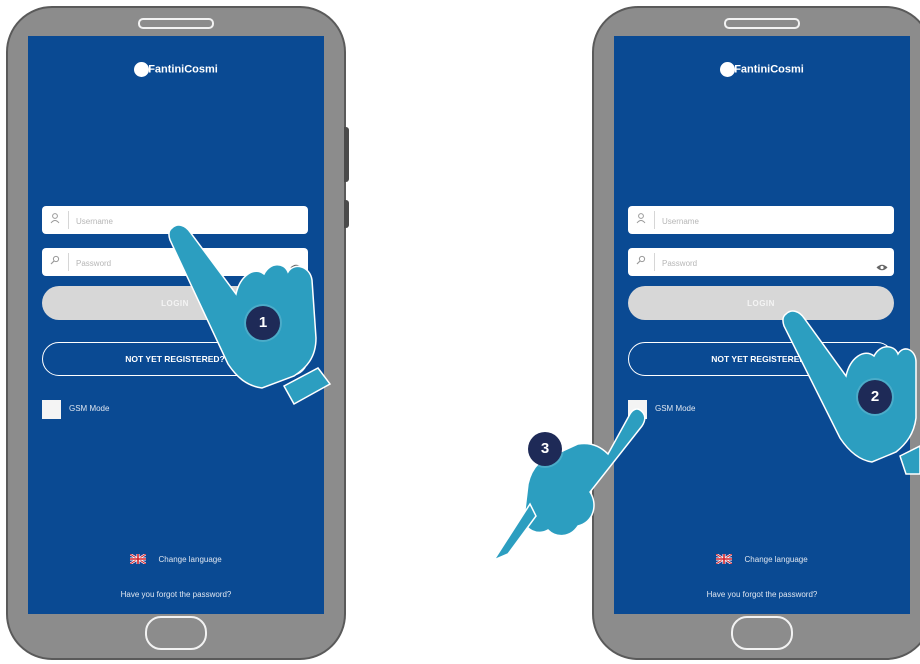 This screenshot has width=920, height=664. I want to click on eye-icon, so click(882, 264).